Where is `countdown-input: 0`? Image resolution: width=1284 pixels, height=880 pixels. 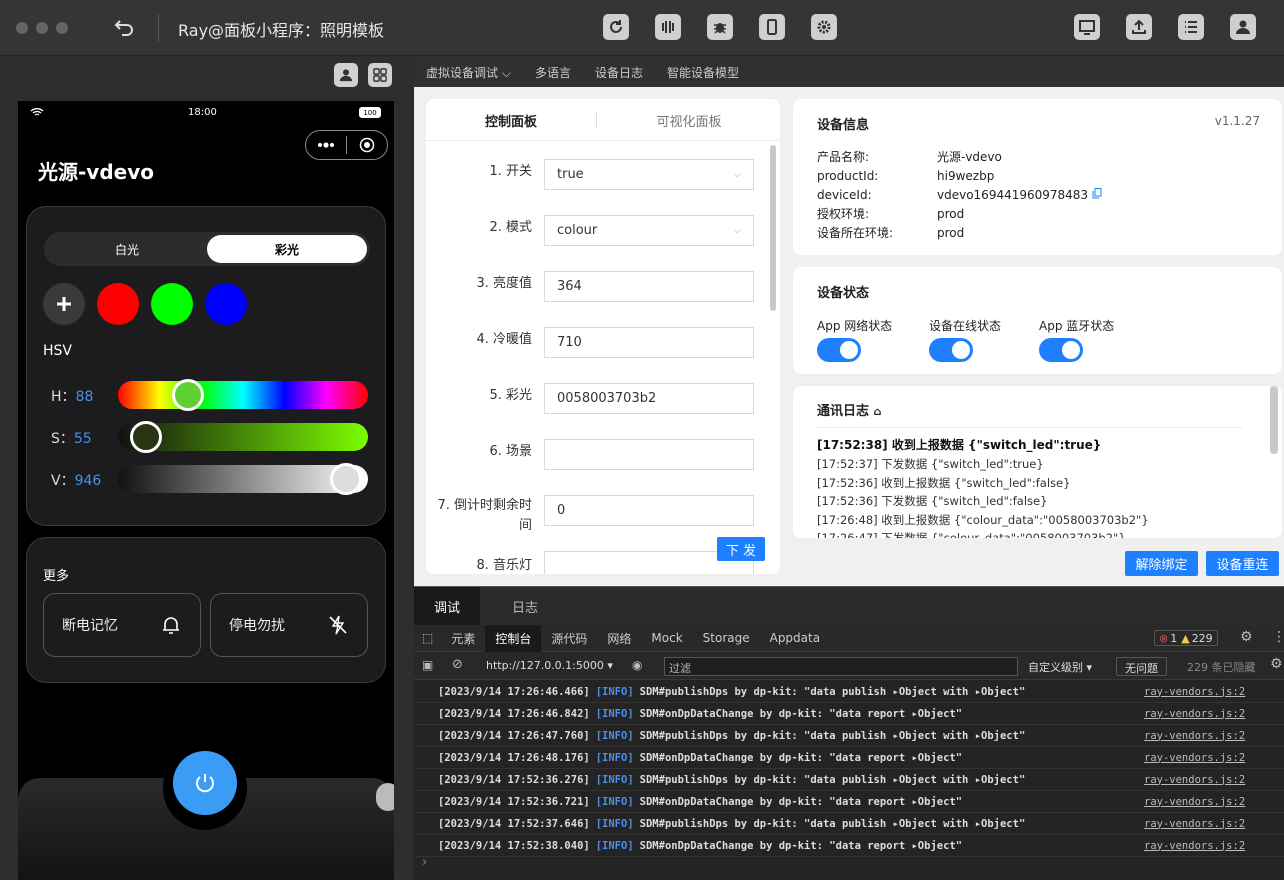 countdown-input: 0 is located at coordinates (649, 510).